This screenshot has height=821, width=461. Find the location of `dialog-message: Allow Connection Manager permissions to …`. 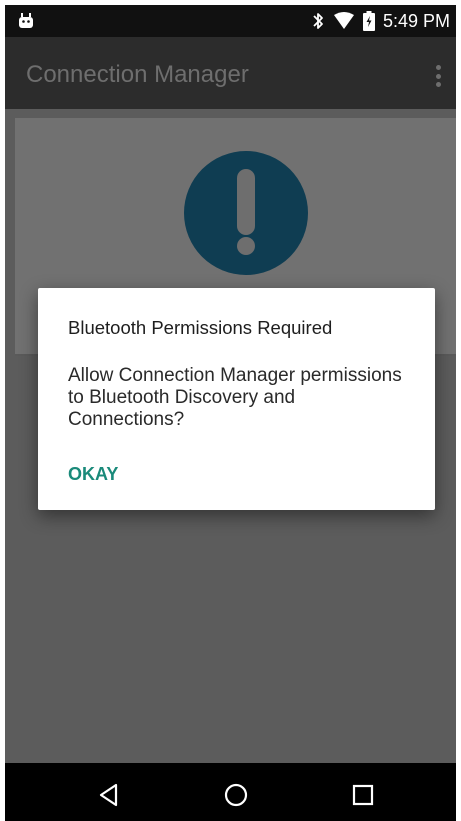

dialog-message: Allow Connection Manager permissions to … is located at coordinates (235, 397).